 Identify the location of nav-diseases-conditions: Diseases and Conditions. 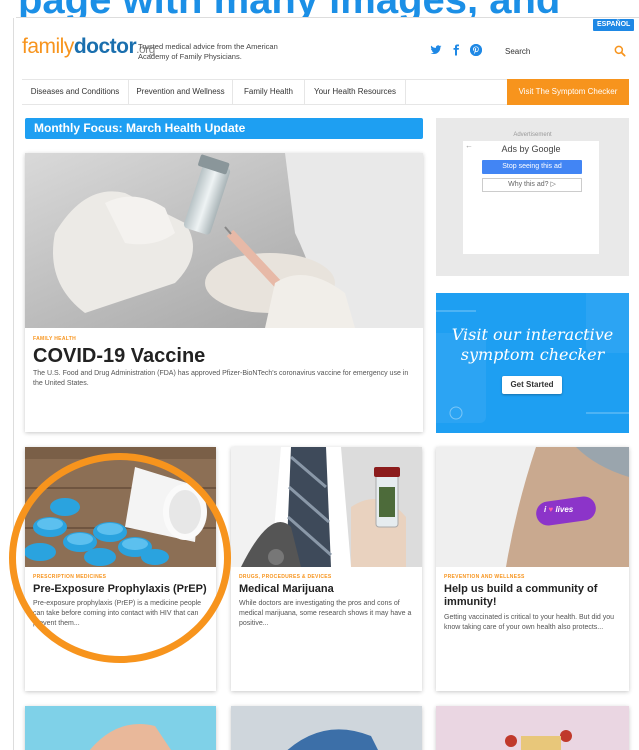
(75, 92).